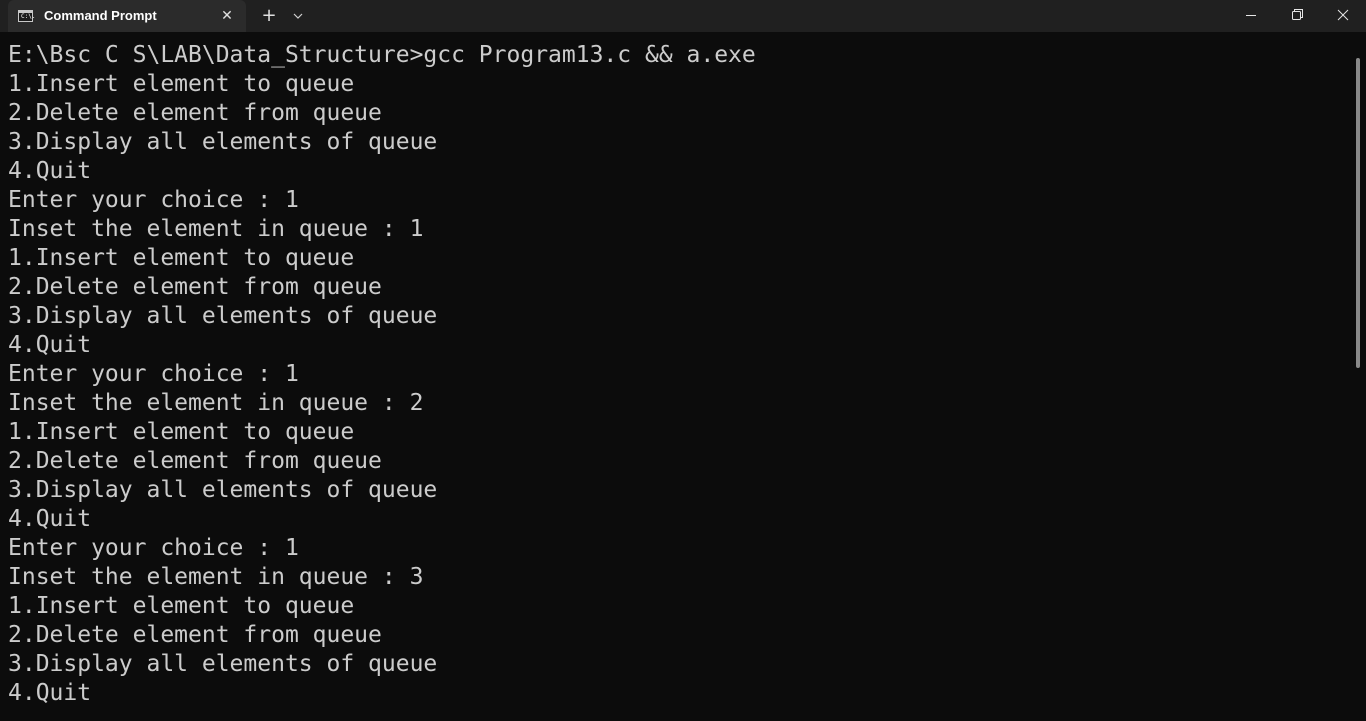 The height and width of the screenshot is (721, 1366). Describe the element at coordinates (227, 16) in the screenshot. I see `close-icon: ✕` at that location.